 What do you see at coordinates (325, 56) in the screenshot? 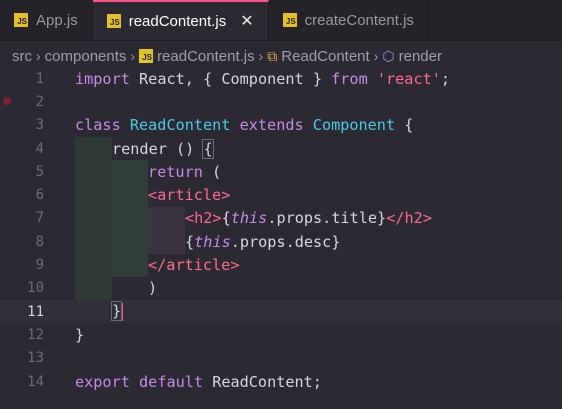
I see `breadcrumb-class: ReadContent` at bounding box center [325, 56].